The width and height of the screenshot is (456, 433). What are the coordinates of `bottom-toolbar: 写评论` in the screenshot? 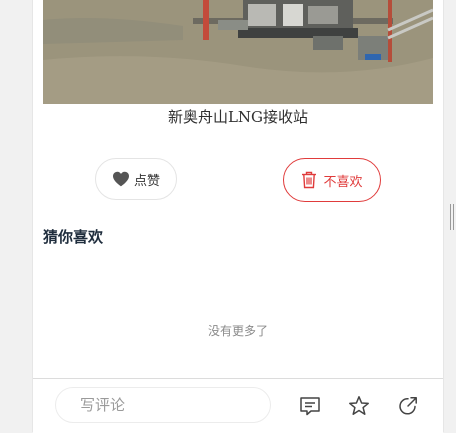 It's located at (238, 405).